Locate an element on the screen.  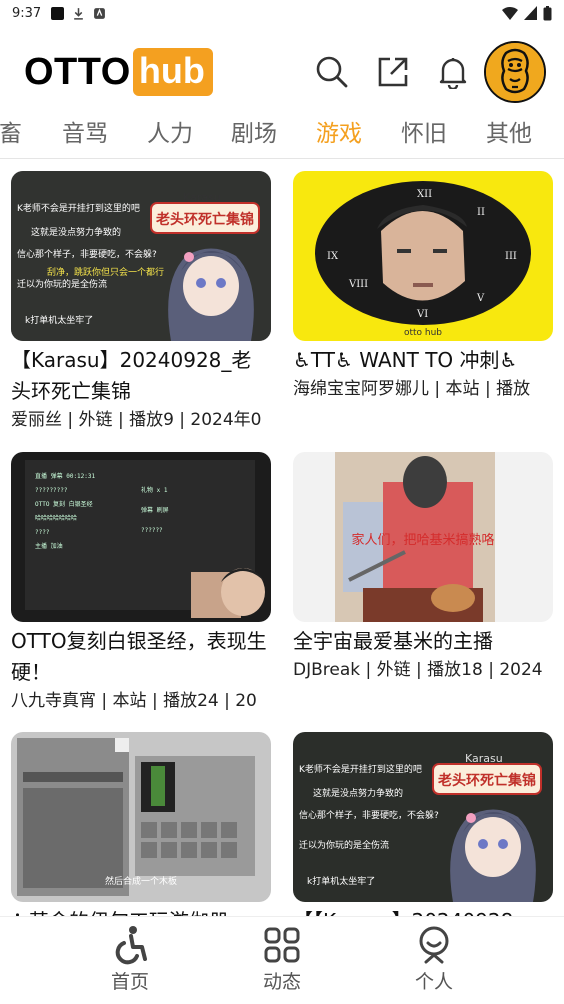
svg-text: VIII is located at coordinates (358, 284).